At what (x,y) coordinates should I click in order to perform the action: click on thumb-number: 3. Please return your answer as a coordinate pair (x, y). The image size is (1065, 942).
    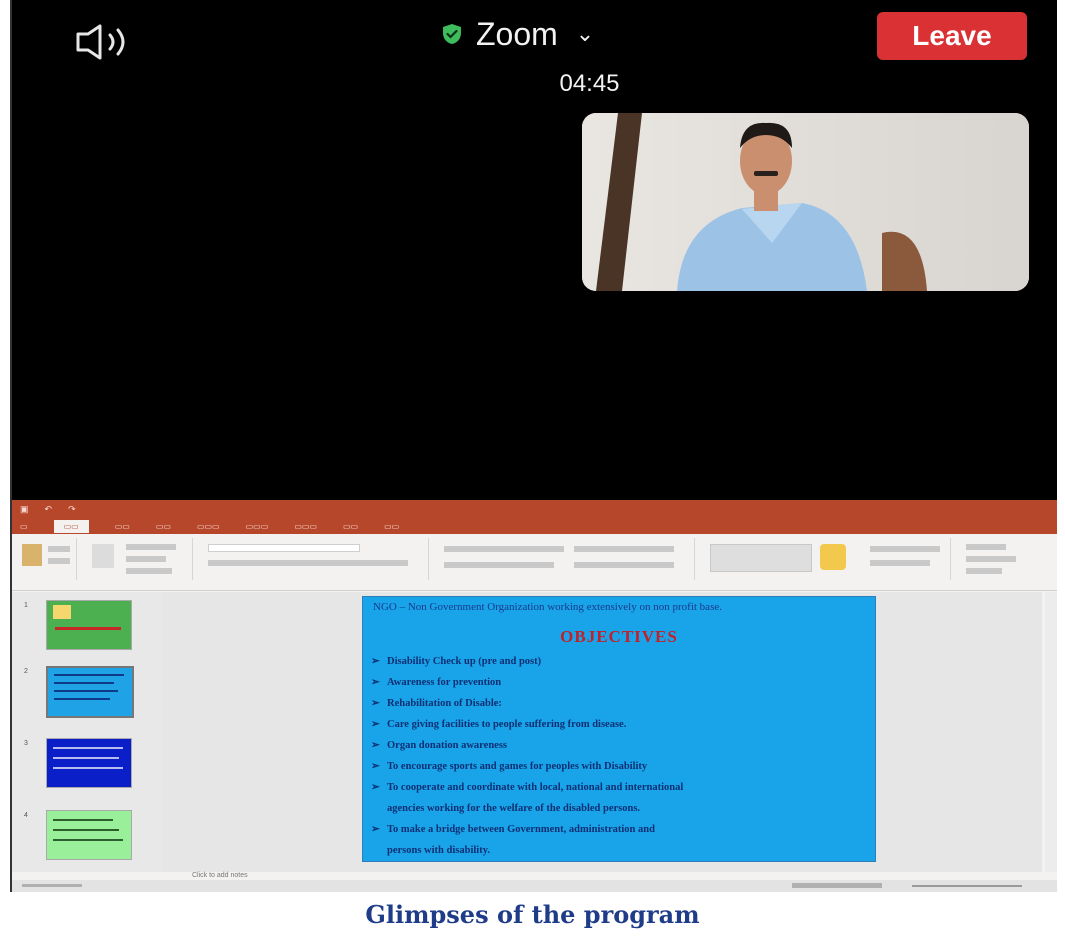
    Looking at the image, I should click on (26, 743).